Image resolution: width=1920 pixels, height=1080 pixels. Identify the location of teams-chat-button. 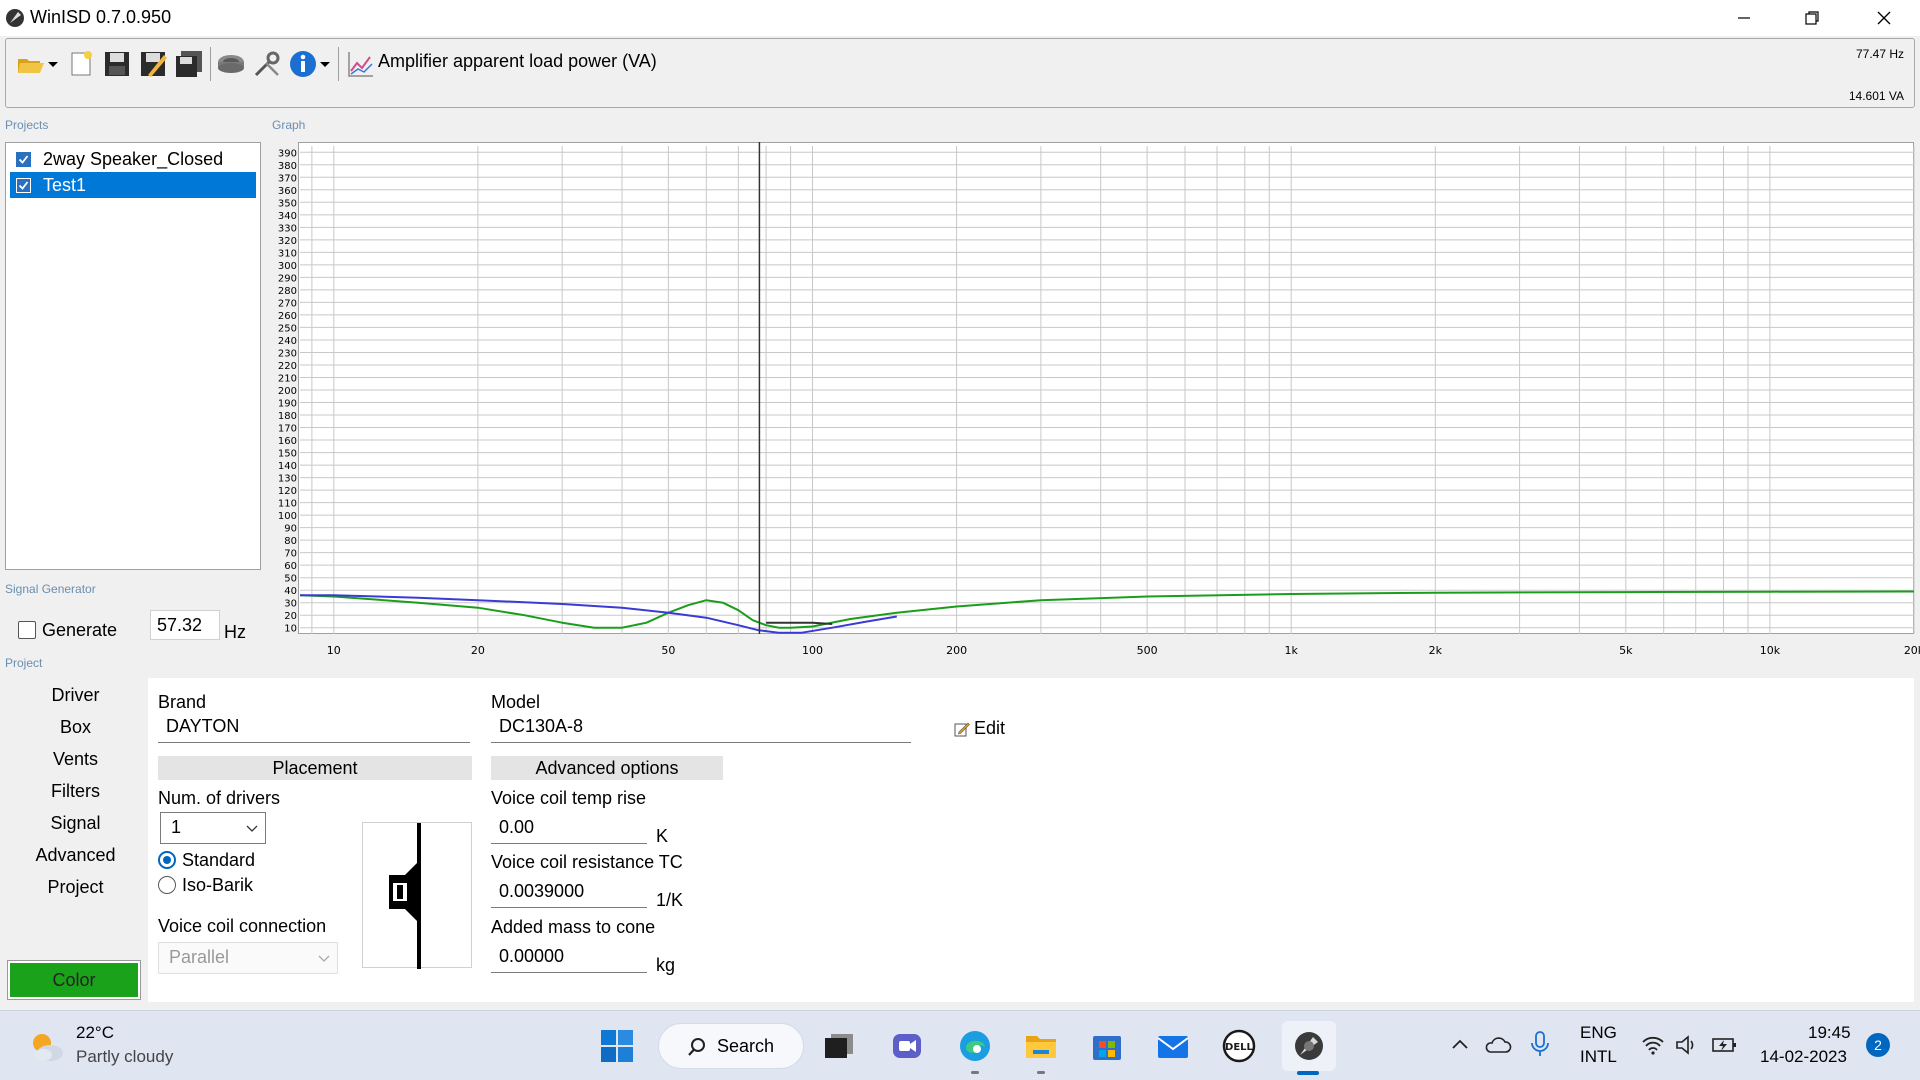
(907, 1046).